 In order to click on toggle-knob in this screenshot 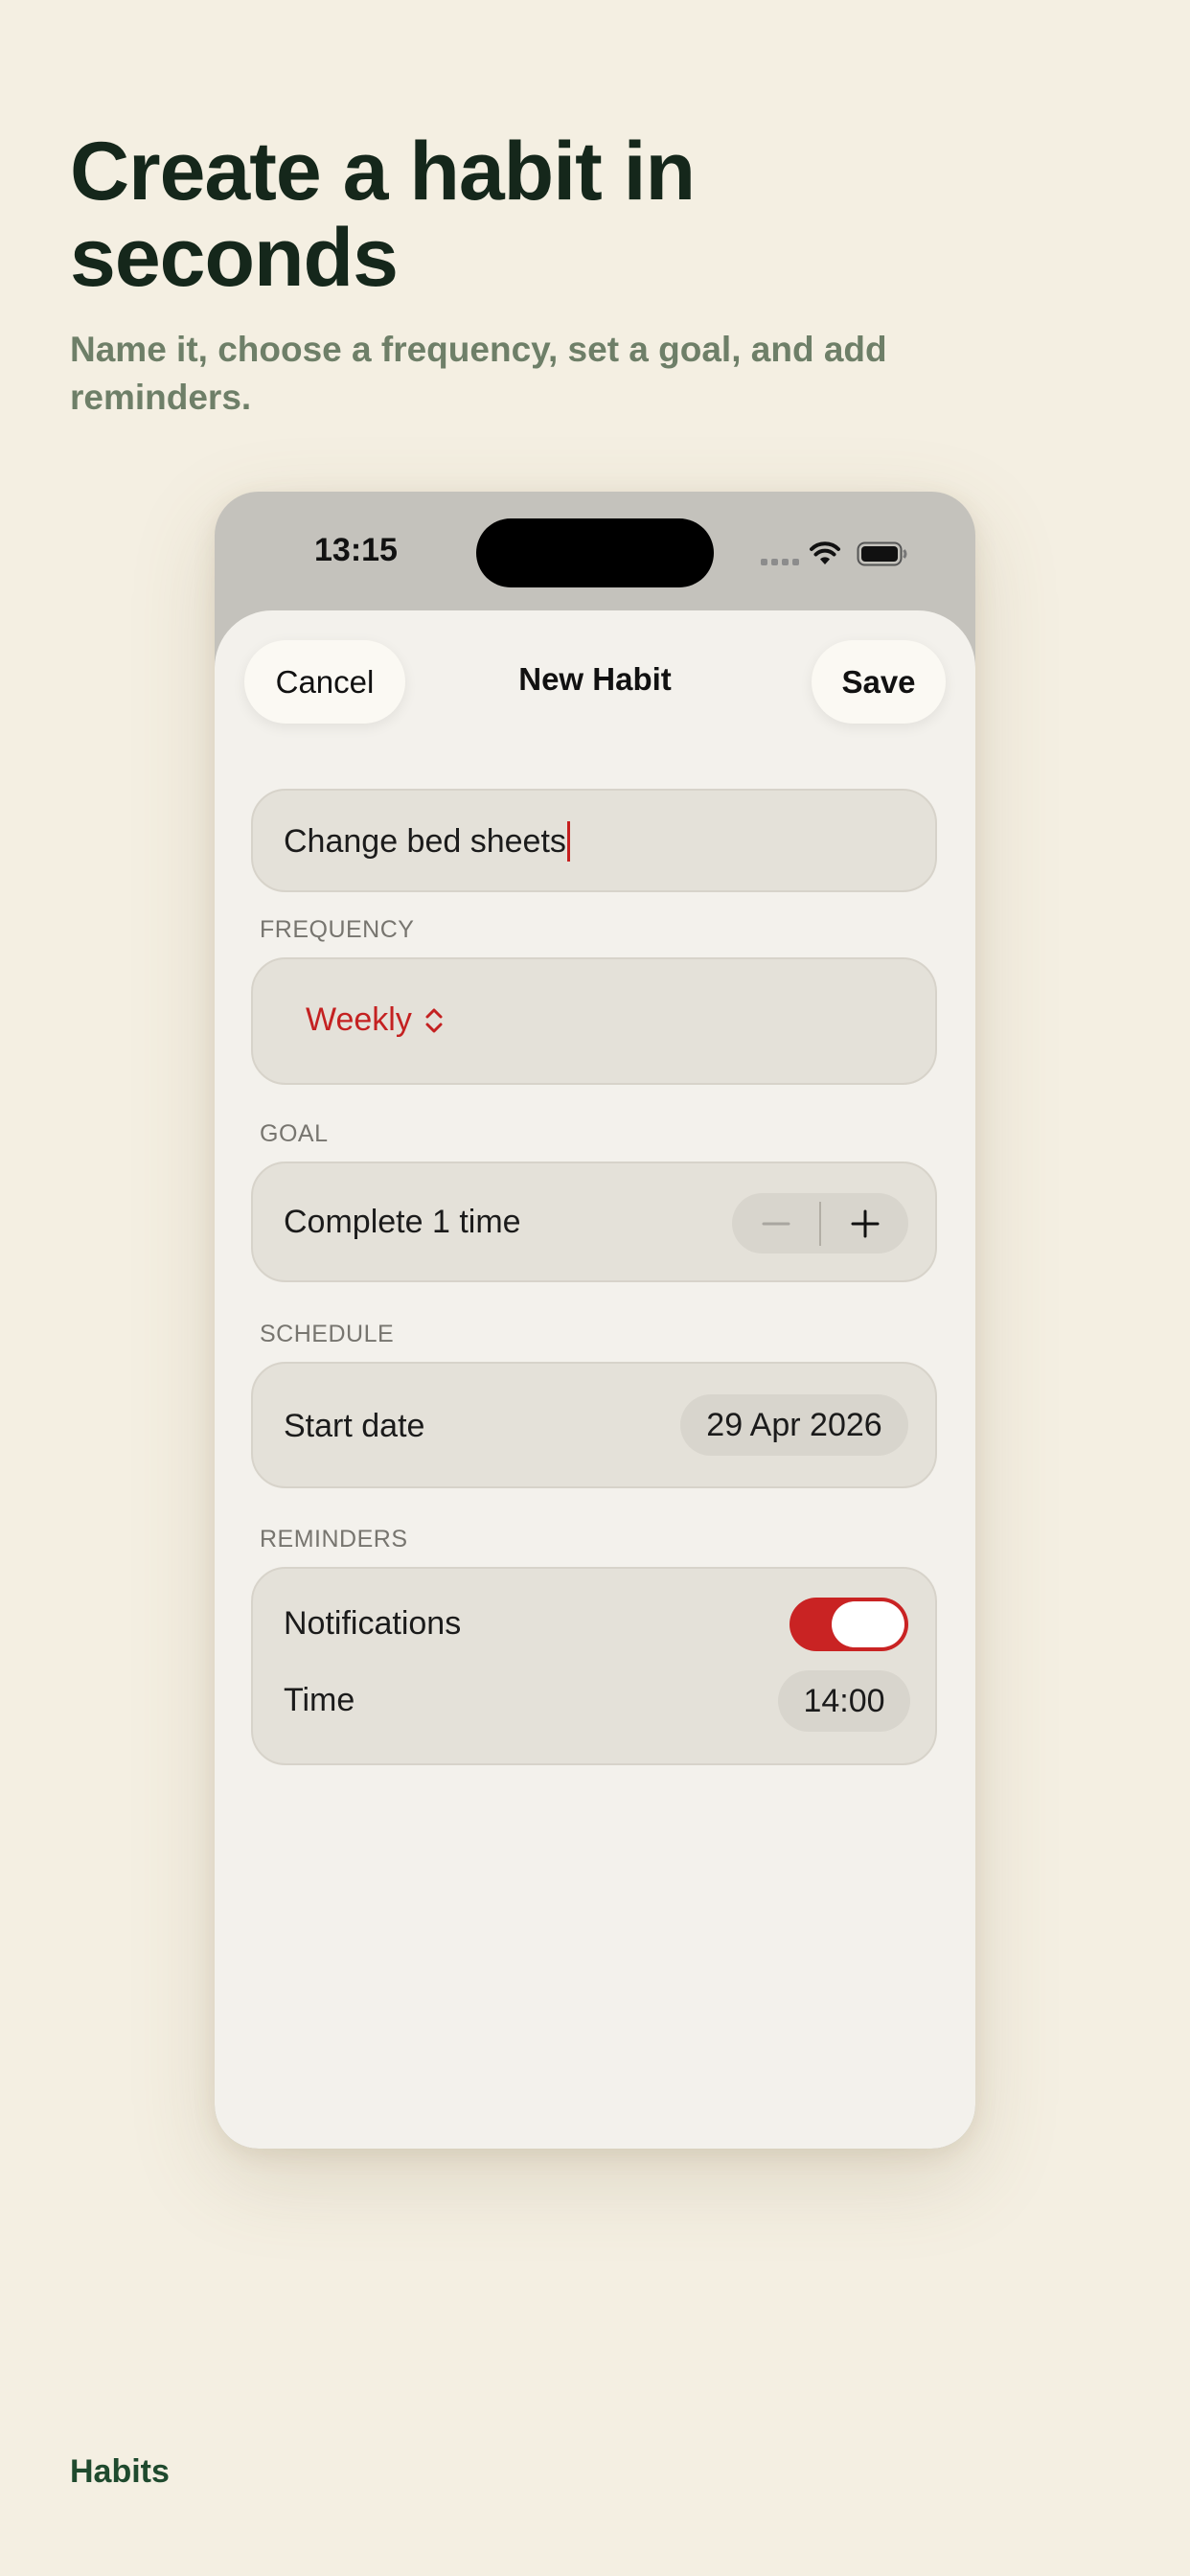, I will do `click(868, 1624)`.